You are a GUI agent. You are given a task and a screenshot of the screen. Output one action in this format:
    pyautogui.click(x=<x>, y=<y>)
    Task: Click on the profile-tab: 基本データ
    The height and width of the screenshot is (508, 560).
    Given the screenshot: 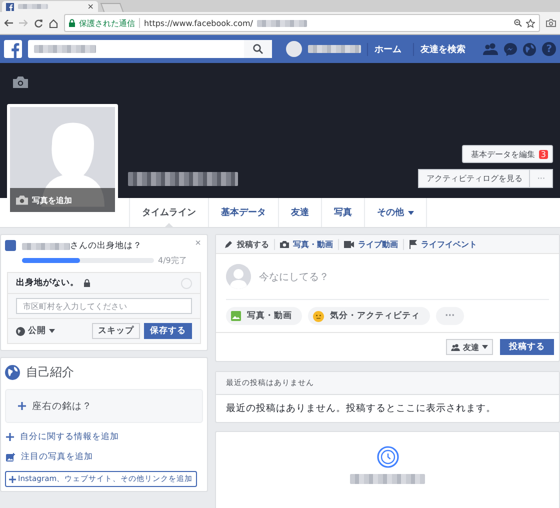 What is the action you would take?
    pyautogui.click(x=243, y=212)
    